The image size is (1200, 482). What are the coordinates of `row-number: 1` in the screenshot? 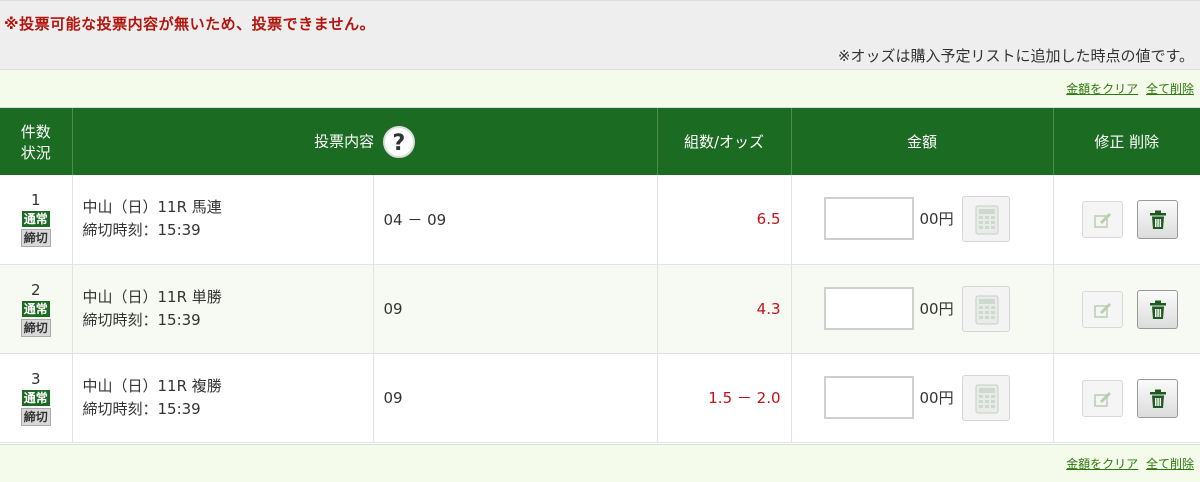 It's located at (35, 200).